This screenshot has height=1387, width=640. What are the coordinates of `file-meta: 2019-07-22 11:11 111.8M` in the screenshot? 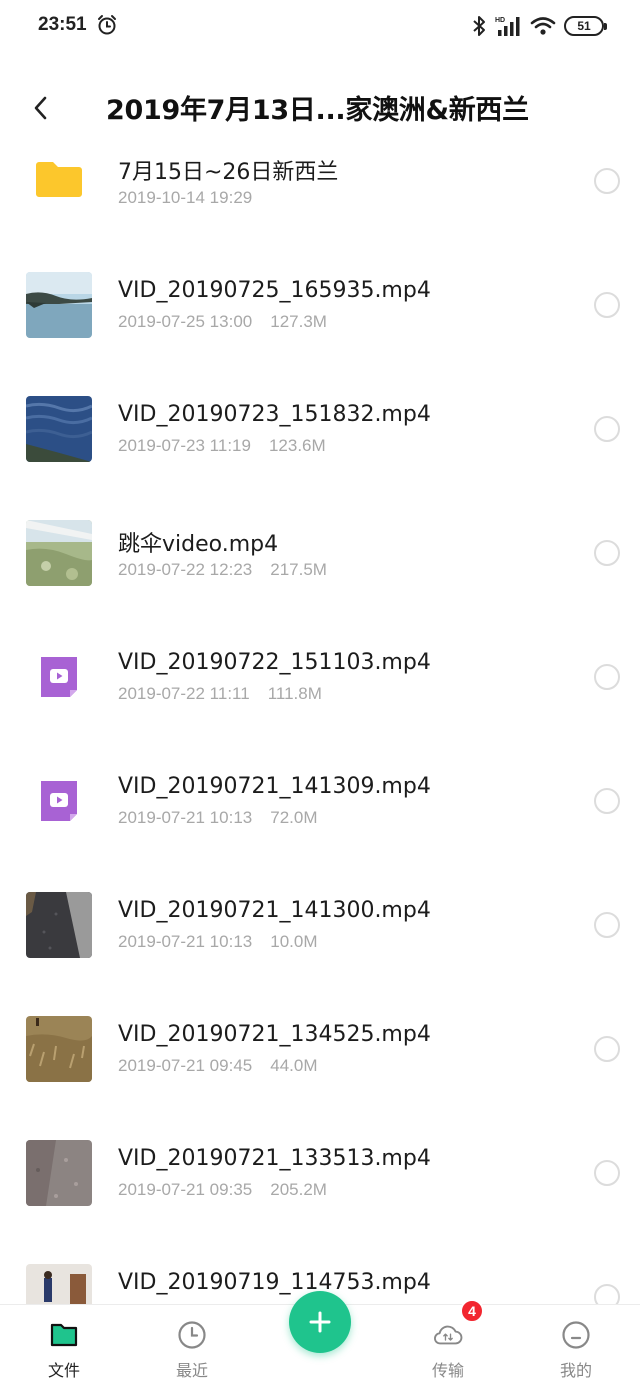 It's located at (220, 694).